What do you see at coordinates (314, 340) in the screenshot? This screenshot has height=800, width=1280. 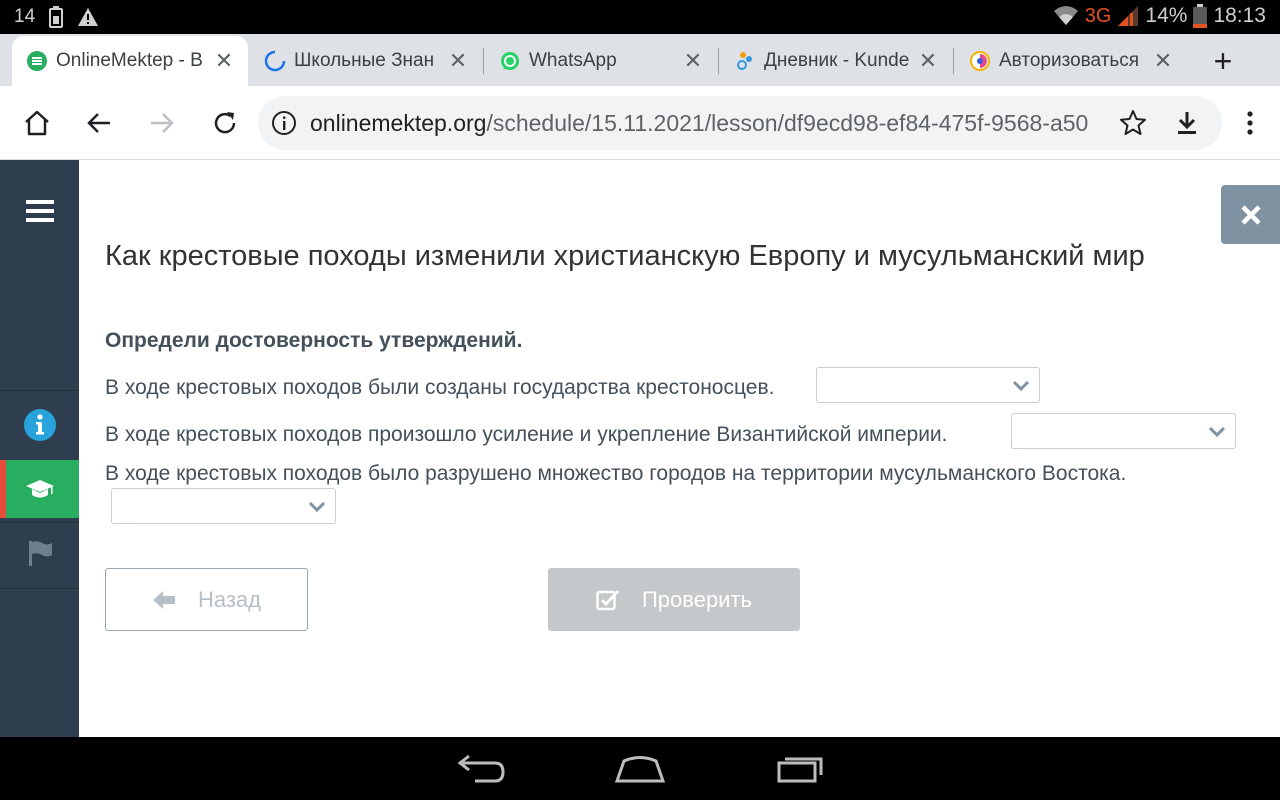 I see `task-instruction: Определи достоверность утверждений.` at bounding box center [314, 340].